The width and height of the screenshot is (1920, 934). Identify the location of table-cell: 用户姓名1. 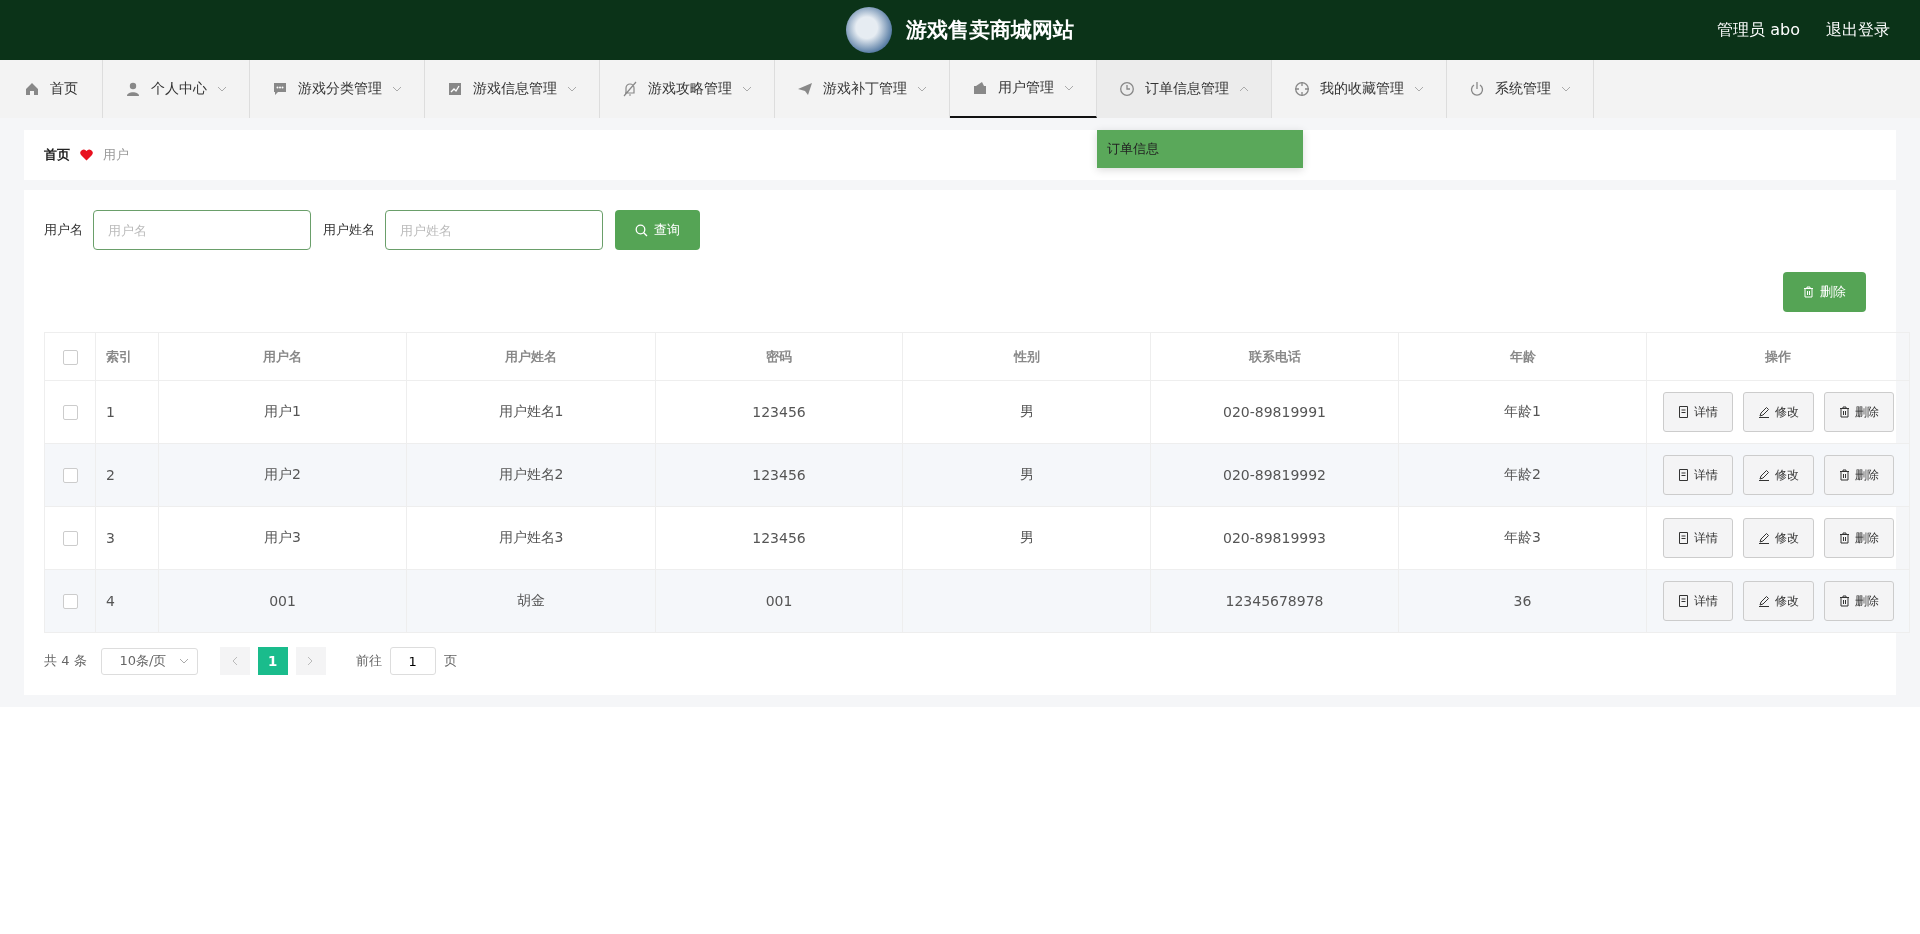
(531, 411).